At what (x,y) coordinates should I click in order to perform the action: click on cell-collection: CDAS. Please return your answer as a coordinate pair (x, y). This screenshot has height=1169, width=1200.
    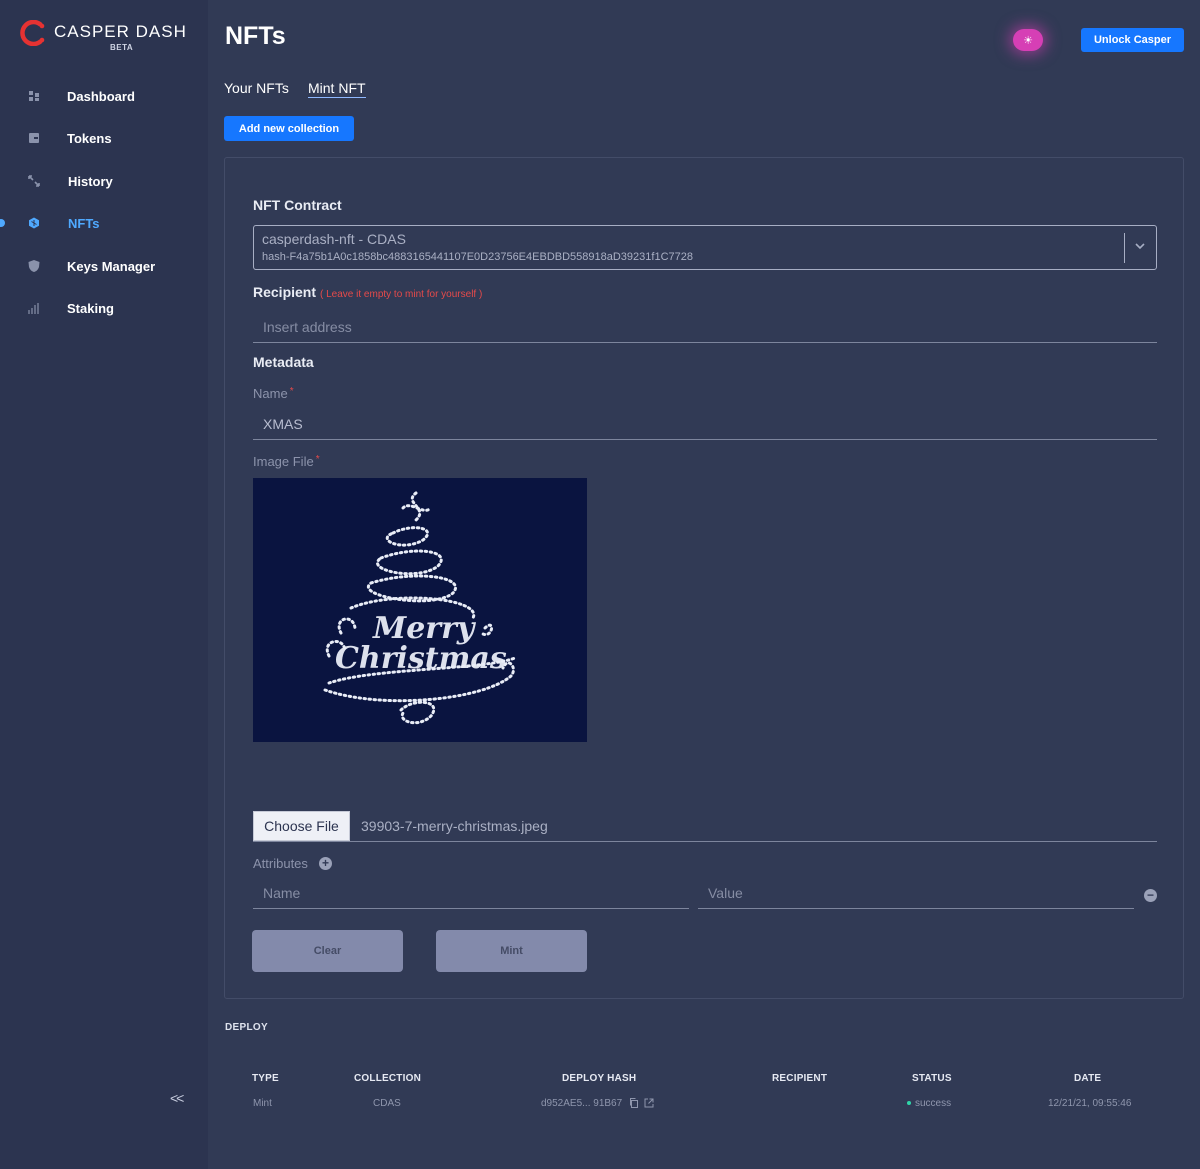
    Looking at the image, I should click on (387, 1103).